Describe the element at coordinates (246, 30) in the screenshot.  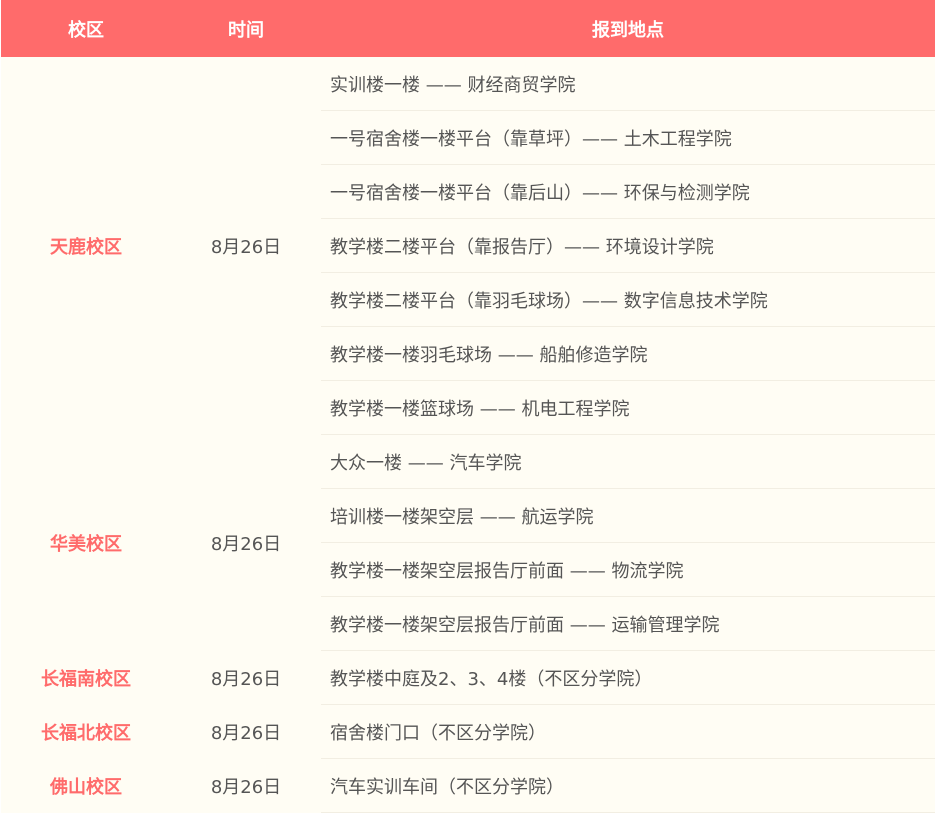
I see `header-time: 时间` at that location.